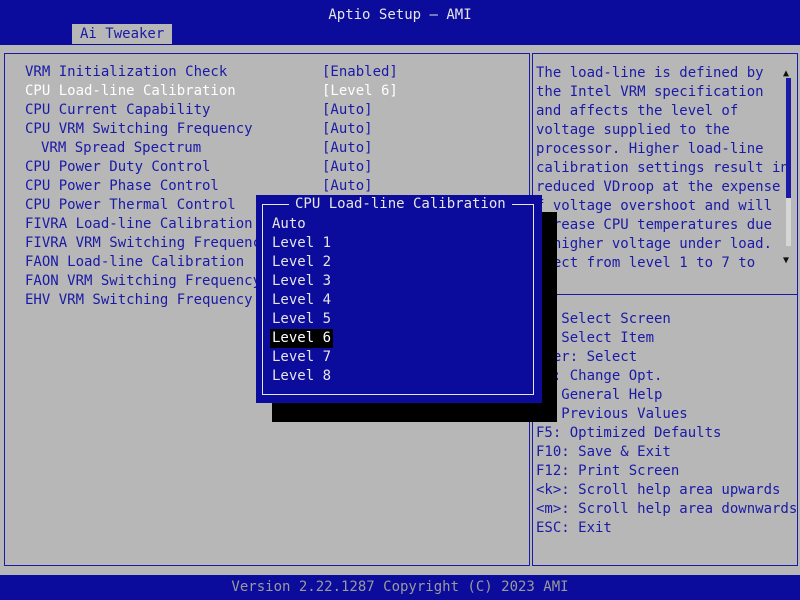 The width and height of the screenshot is (800, 600). I want to click on popup-option: Level 5, so click(301, 319).